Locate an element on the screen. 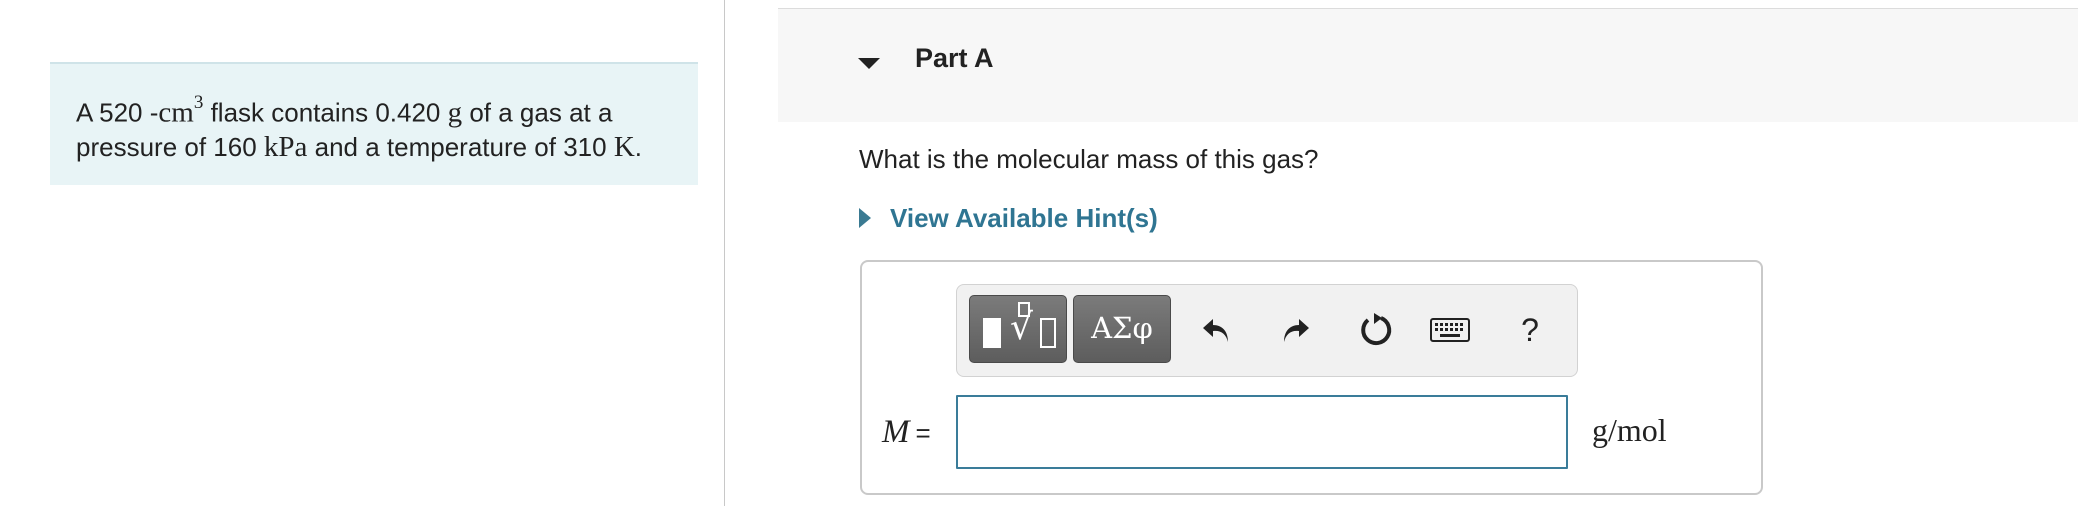 This screenshot has width=2078, height=506. problem-text-4: pressure of 160 is located at coordinates (170, 146).